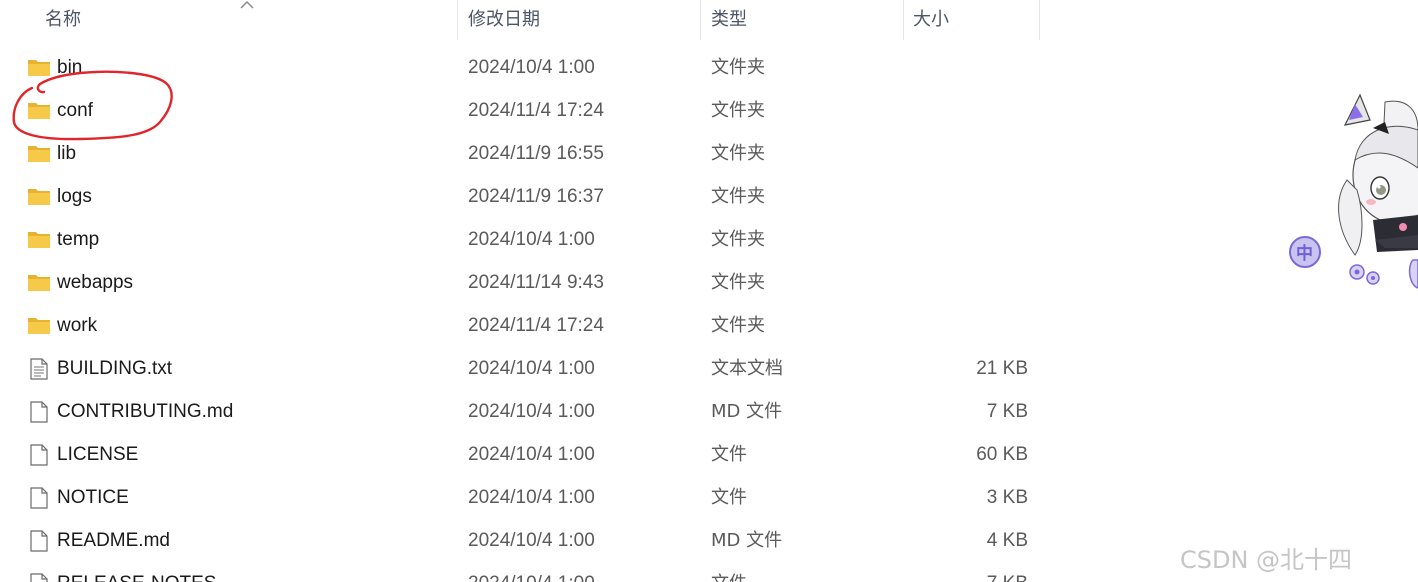  What do you see at coordinates (536, 153) in the screenshot?
I see `file-modified-date: 2024/11/9 16:55` at bounding box center [536, 153].